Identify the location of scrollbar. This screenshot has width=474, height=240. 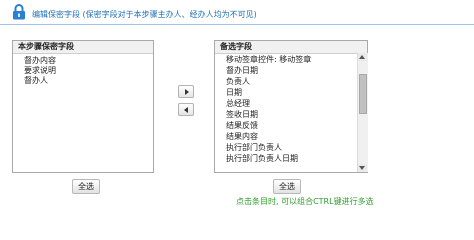
(362, 112).